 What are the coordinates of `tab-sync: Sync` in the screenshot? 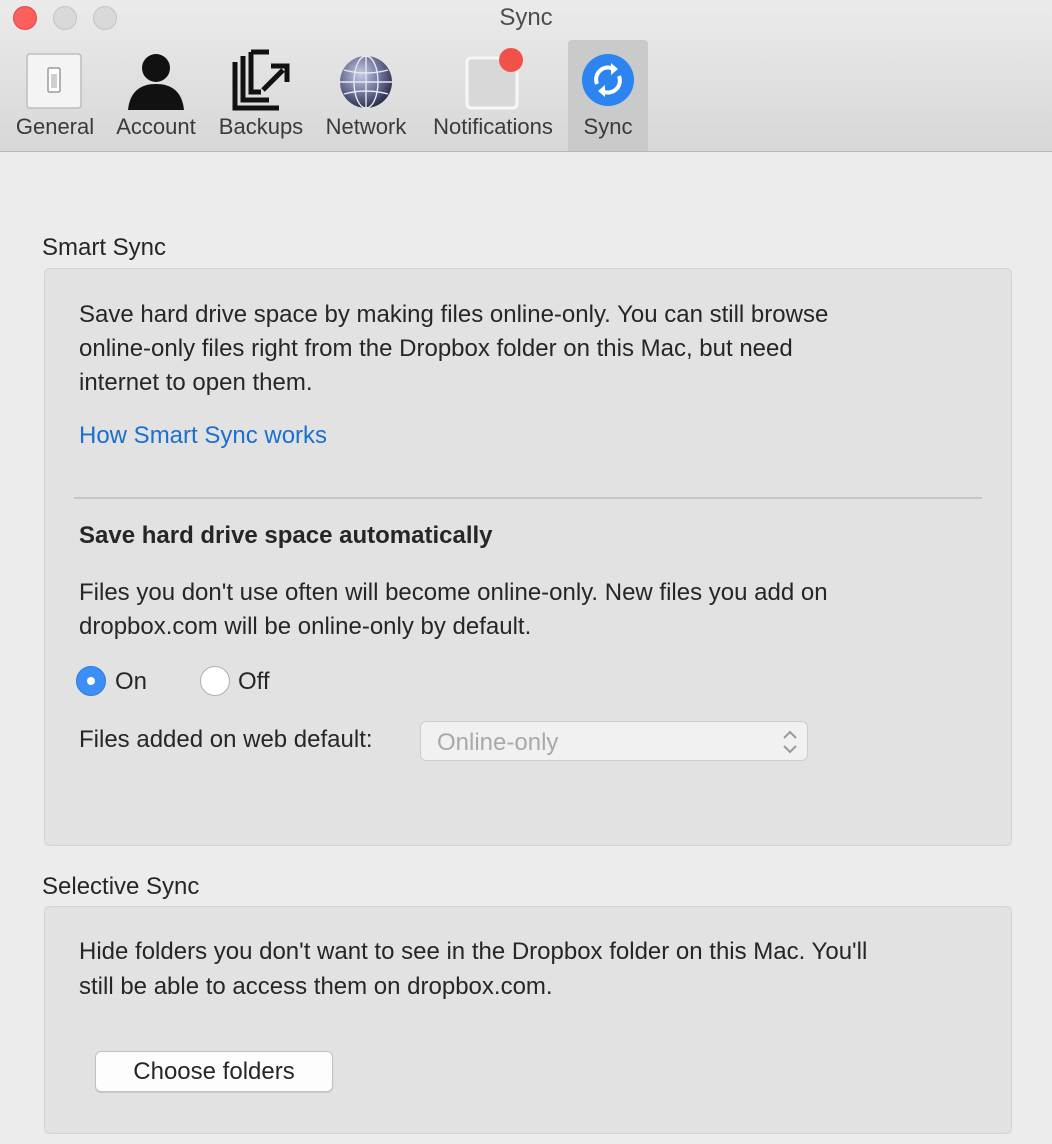 It's located at (608, 95).